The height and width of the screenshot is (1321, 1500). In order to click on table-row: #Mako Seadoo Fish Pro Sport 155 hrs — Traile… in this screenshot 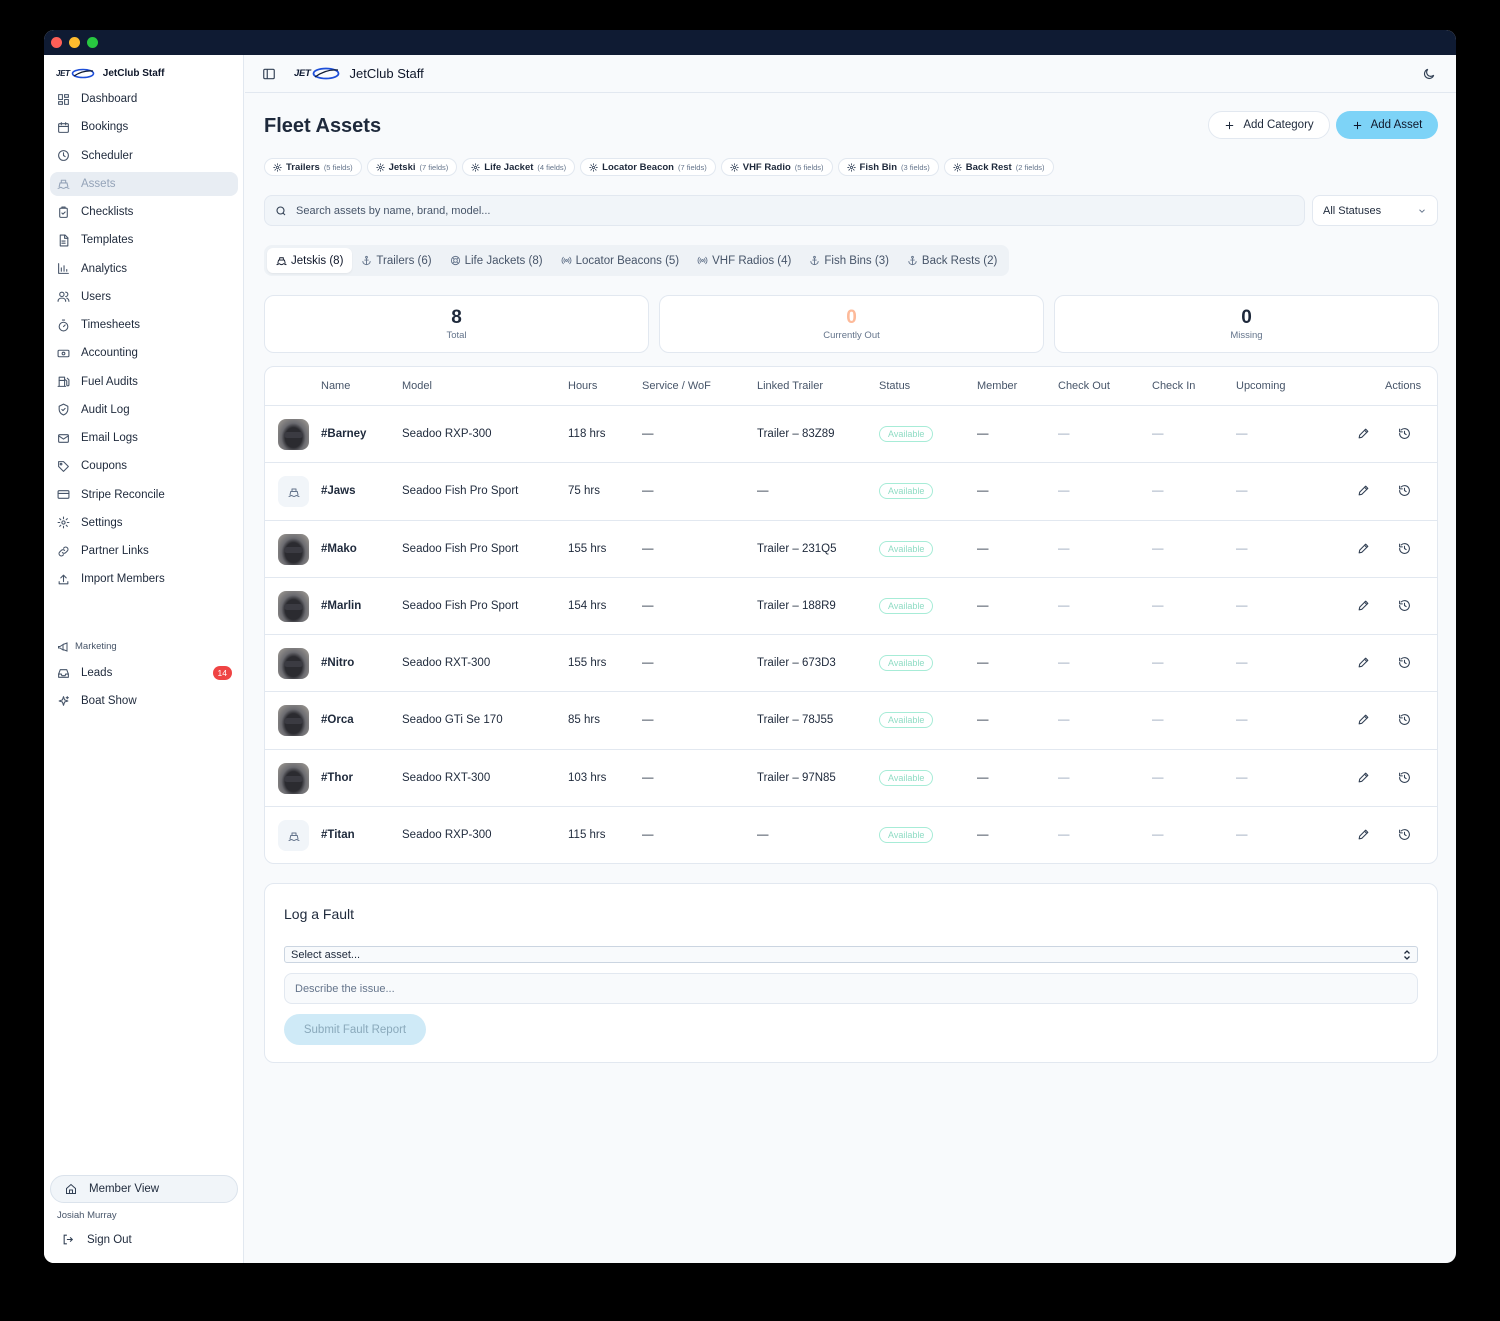, I will do `click(851, 549)`.